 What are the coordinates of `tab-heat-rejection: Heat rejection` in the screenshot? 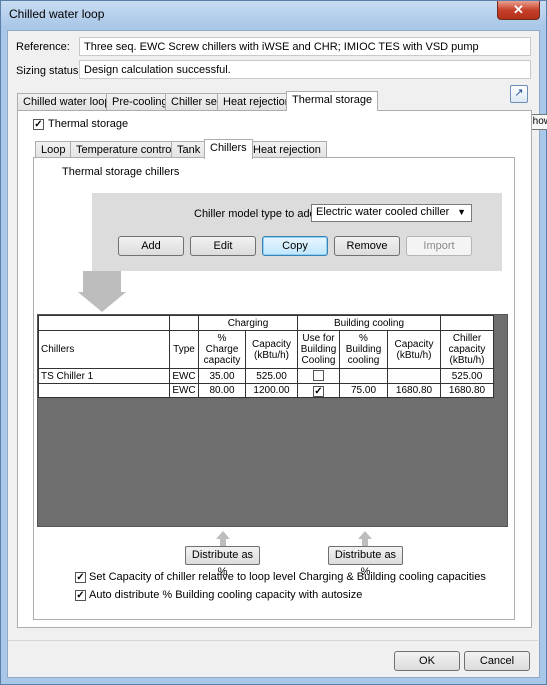 It's located at (257, 102).